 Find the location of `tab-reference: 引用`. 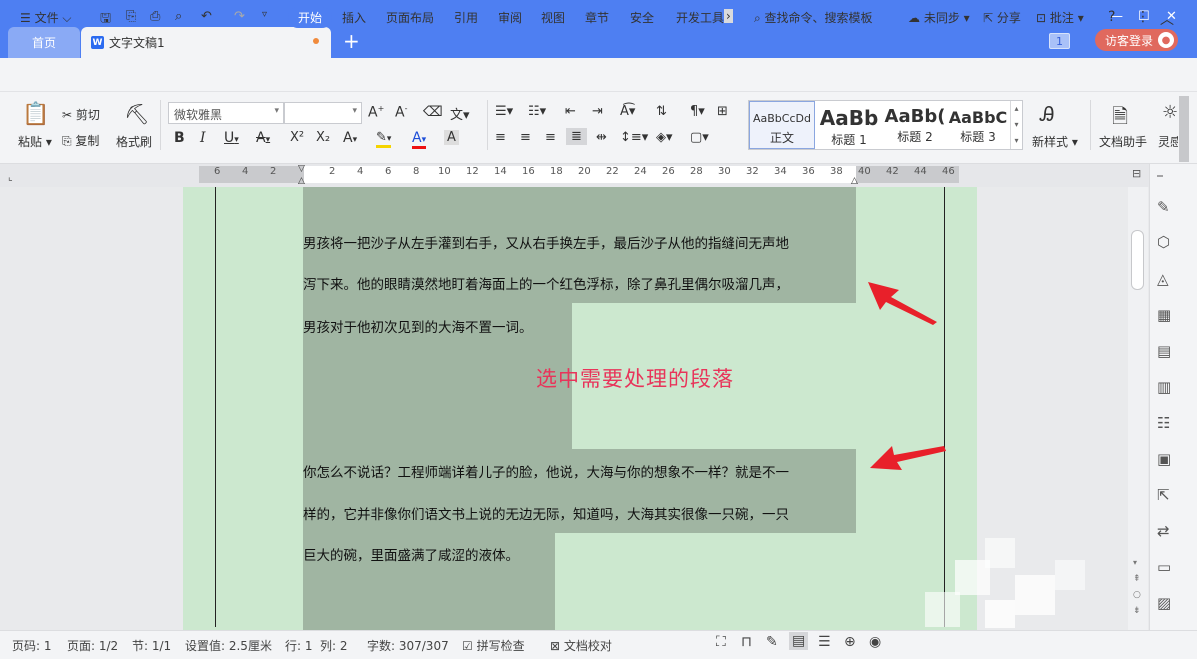

tab-reference: 引用 is located at coordinates (466, 17).